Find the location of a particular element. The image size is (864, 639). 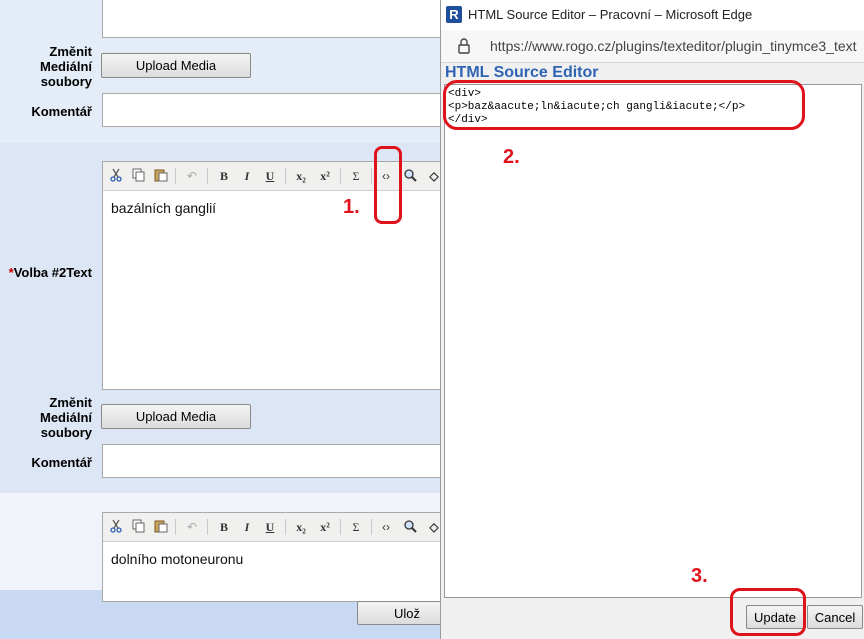

html-source-button: ‹› is located at coordinates (386, 527).